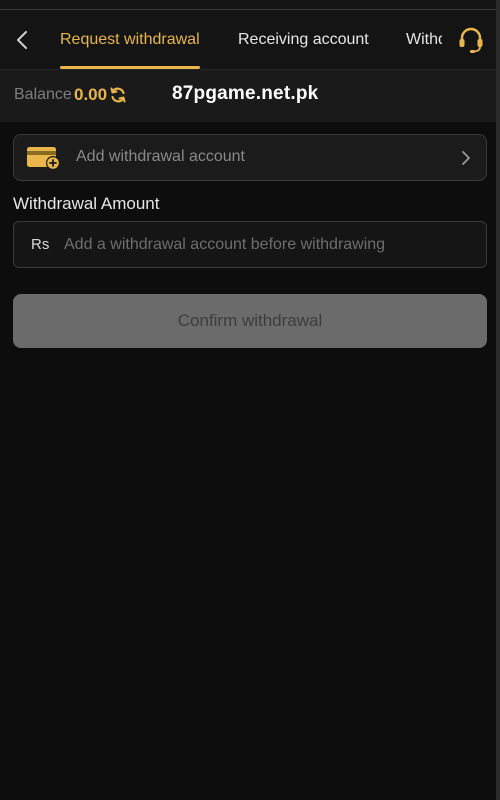  Describe the element at coordinates (43, 158) in the screenshot. I see `add-card-icon` at that location.